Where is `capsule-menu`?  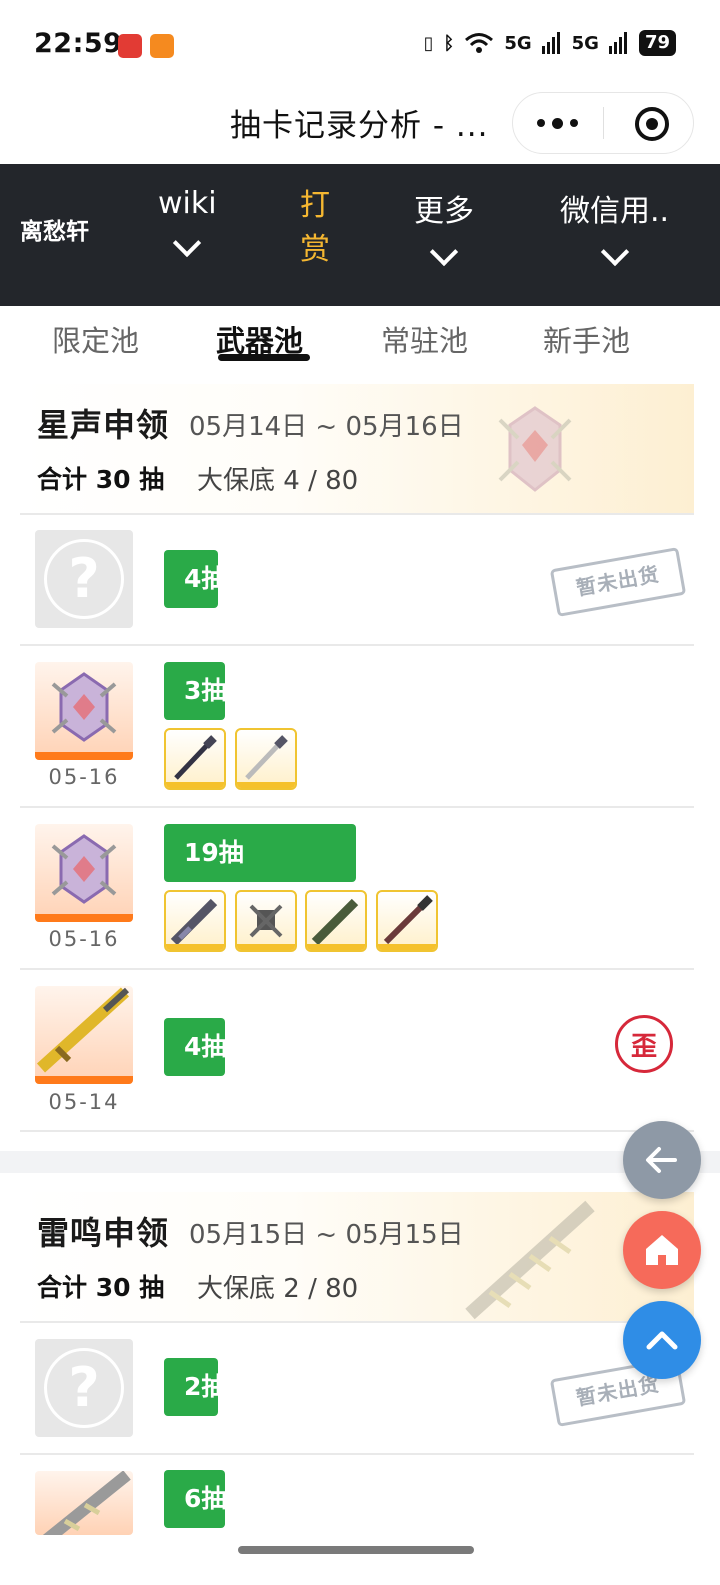
capsule-menu is located at coordinates (603, 123).